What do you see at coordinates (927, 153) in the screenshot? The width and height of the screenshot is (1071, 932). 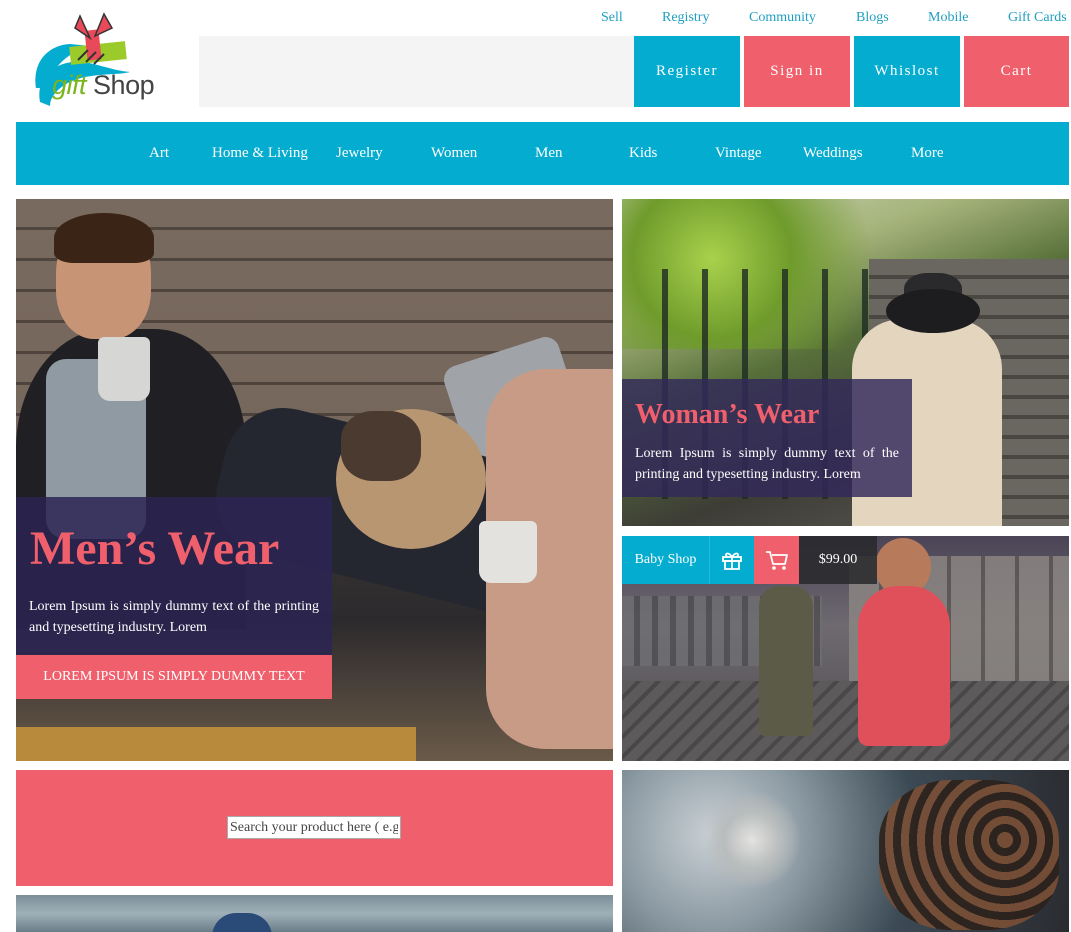 I see `nav-item-more: More` at bounding box center [927, 153].